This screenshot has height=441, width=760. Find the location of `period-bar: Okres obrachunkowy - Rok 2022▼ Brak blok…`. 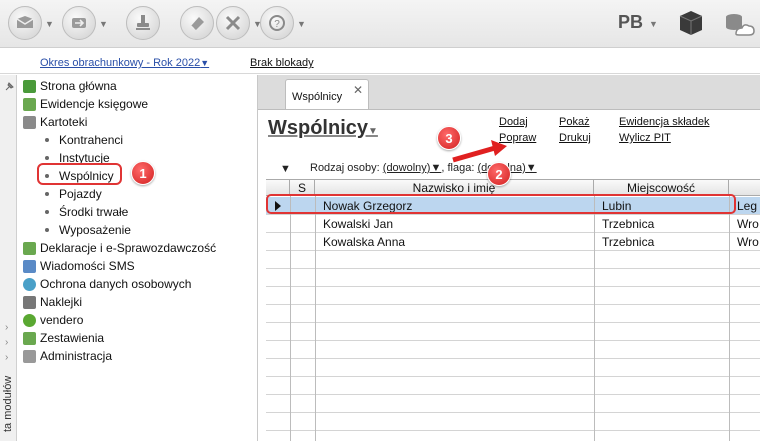

period-bar: Okres obrachunkowy - Rok 2022▼ Brak blok… is located at coordinates (380, 61).